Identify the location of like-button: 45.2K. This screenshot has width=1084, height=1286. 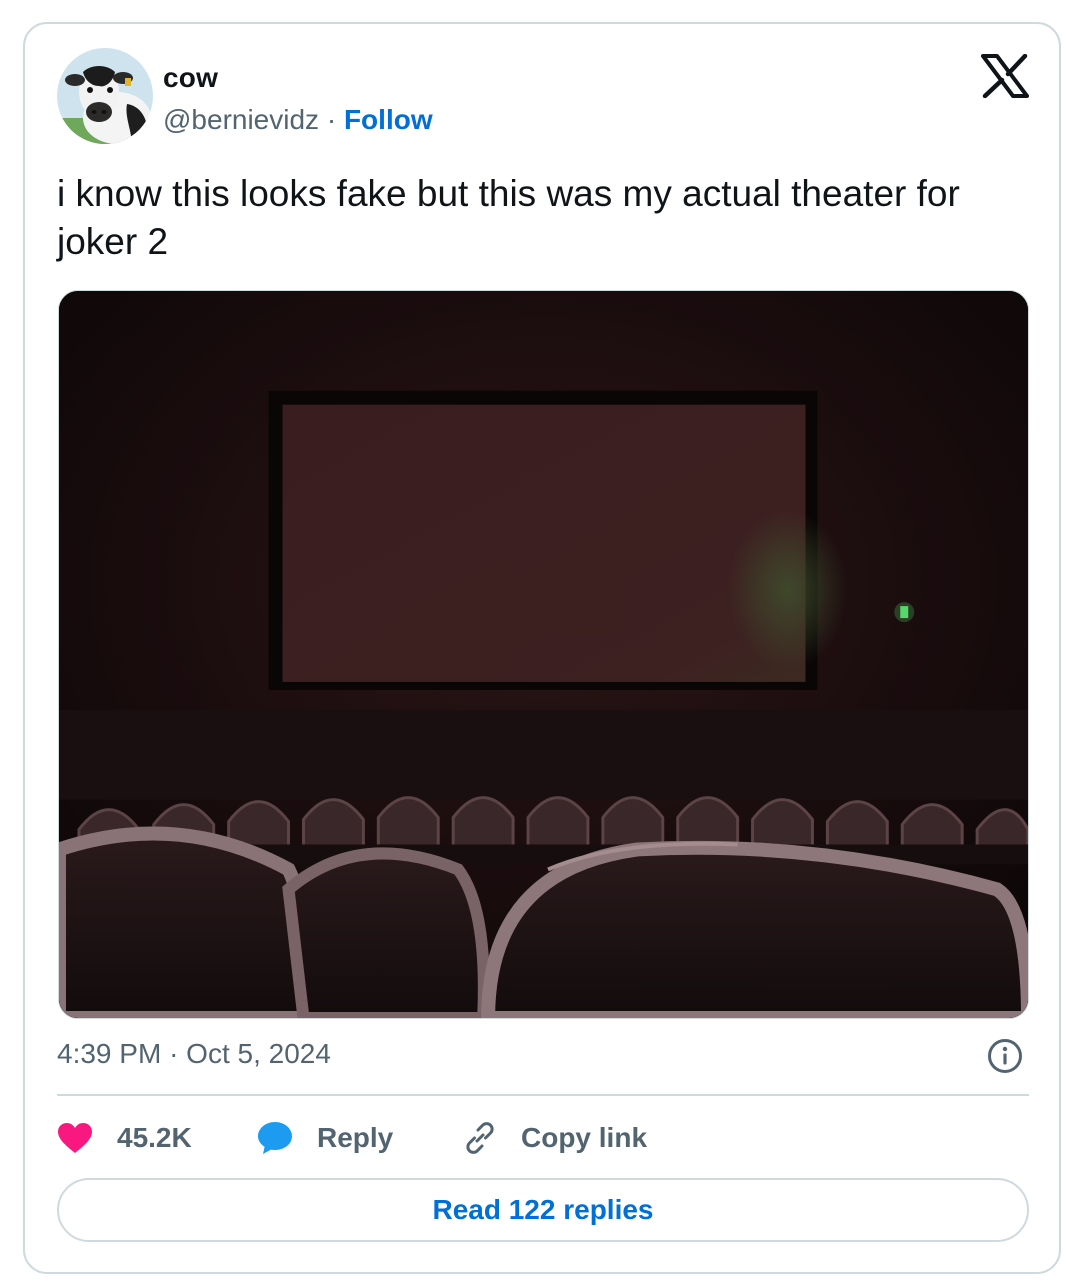
(124, 1138).